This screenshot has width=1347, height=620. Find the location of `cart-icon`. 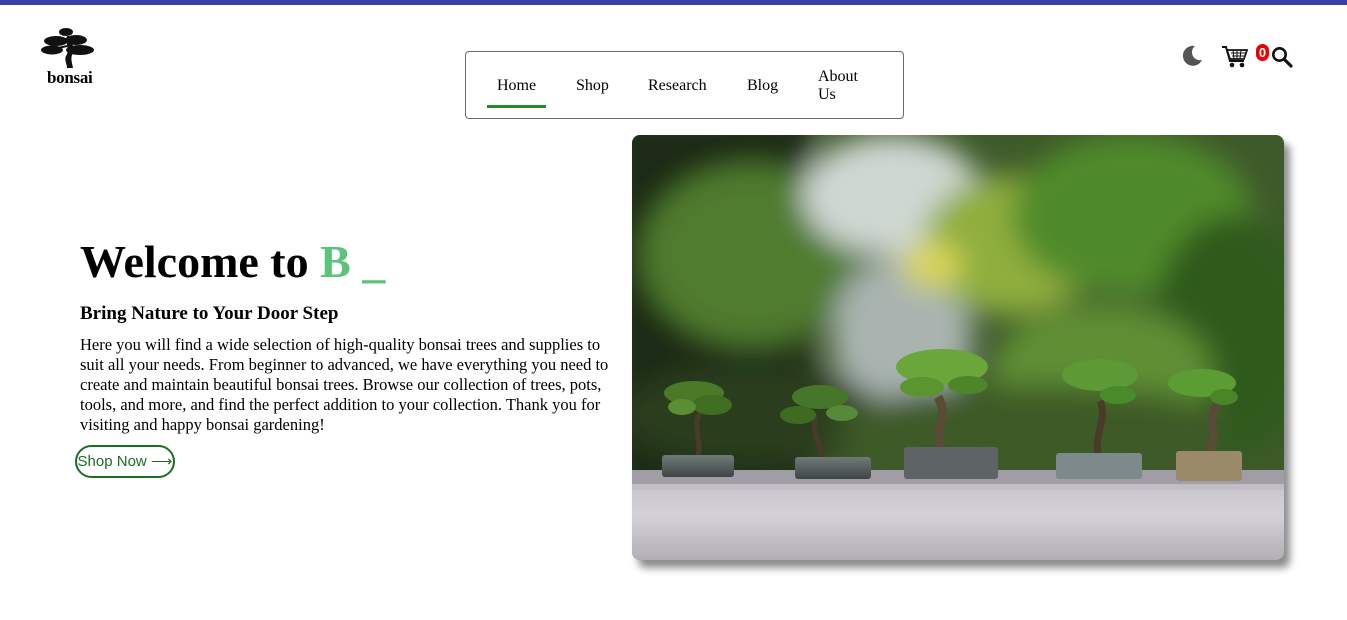

cart-icon is located at coordinates (1235, 57).